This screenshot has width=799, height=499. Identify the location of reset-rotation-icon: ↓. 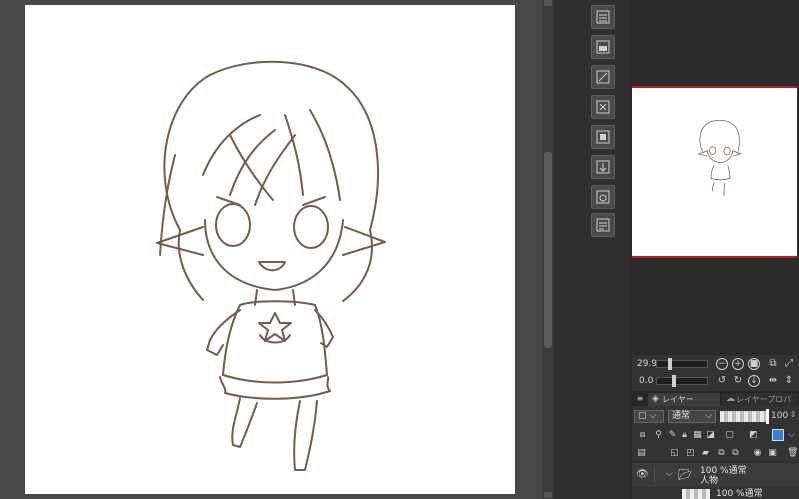
(754, 381).